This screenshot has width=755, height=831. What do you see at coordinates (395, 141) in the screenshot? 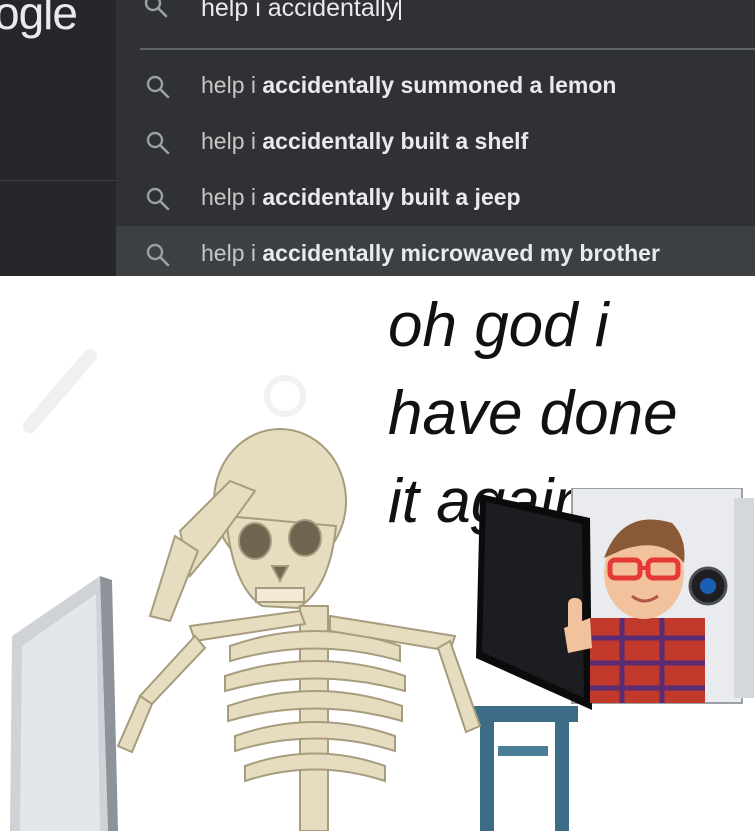
I see `suggestion-completion: accidentally built a shelf` at bounding box center [395, 141].